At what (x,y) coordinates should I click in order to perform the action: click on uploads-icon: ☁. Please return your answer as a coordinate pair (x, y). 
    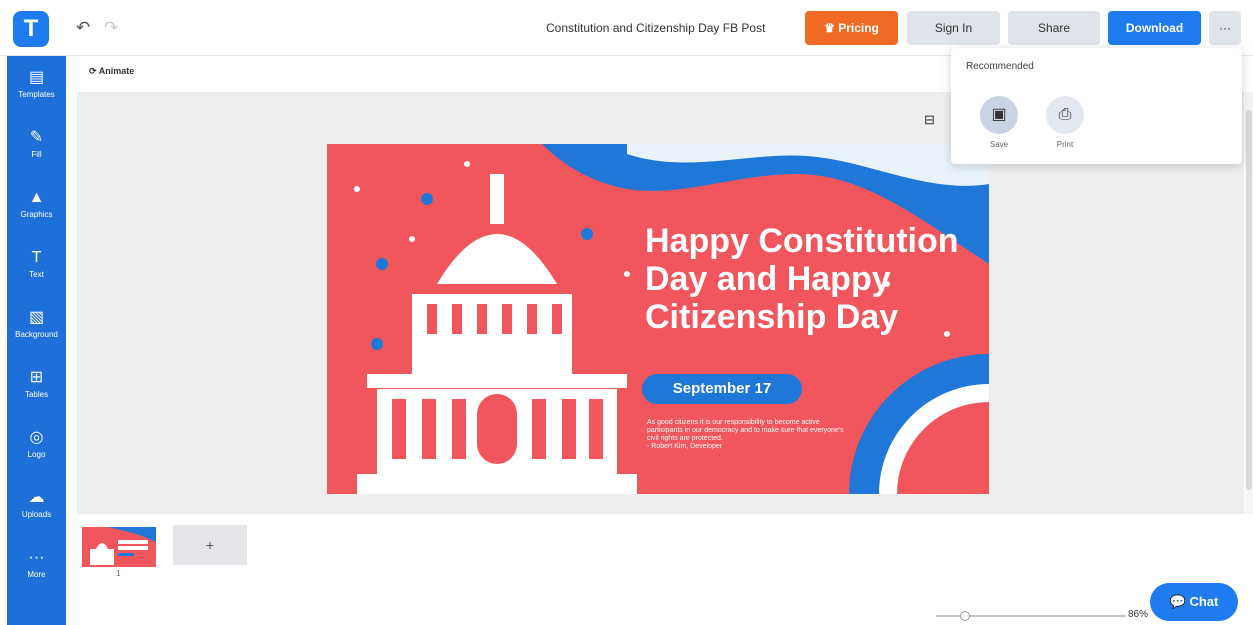
    Looking at the image, I should click on (36, 497).